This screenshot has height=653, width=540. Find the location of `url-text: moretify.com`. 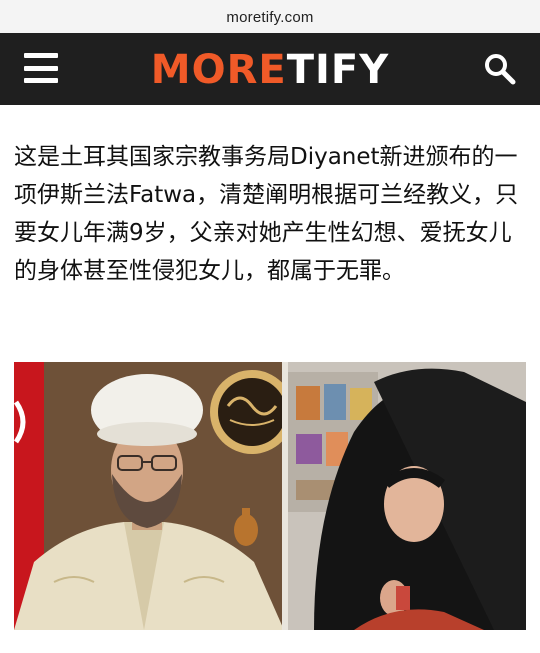

url-text: moretify.com is located at coordinates (270, 17).